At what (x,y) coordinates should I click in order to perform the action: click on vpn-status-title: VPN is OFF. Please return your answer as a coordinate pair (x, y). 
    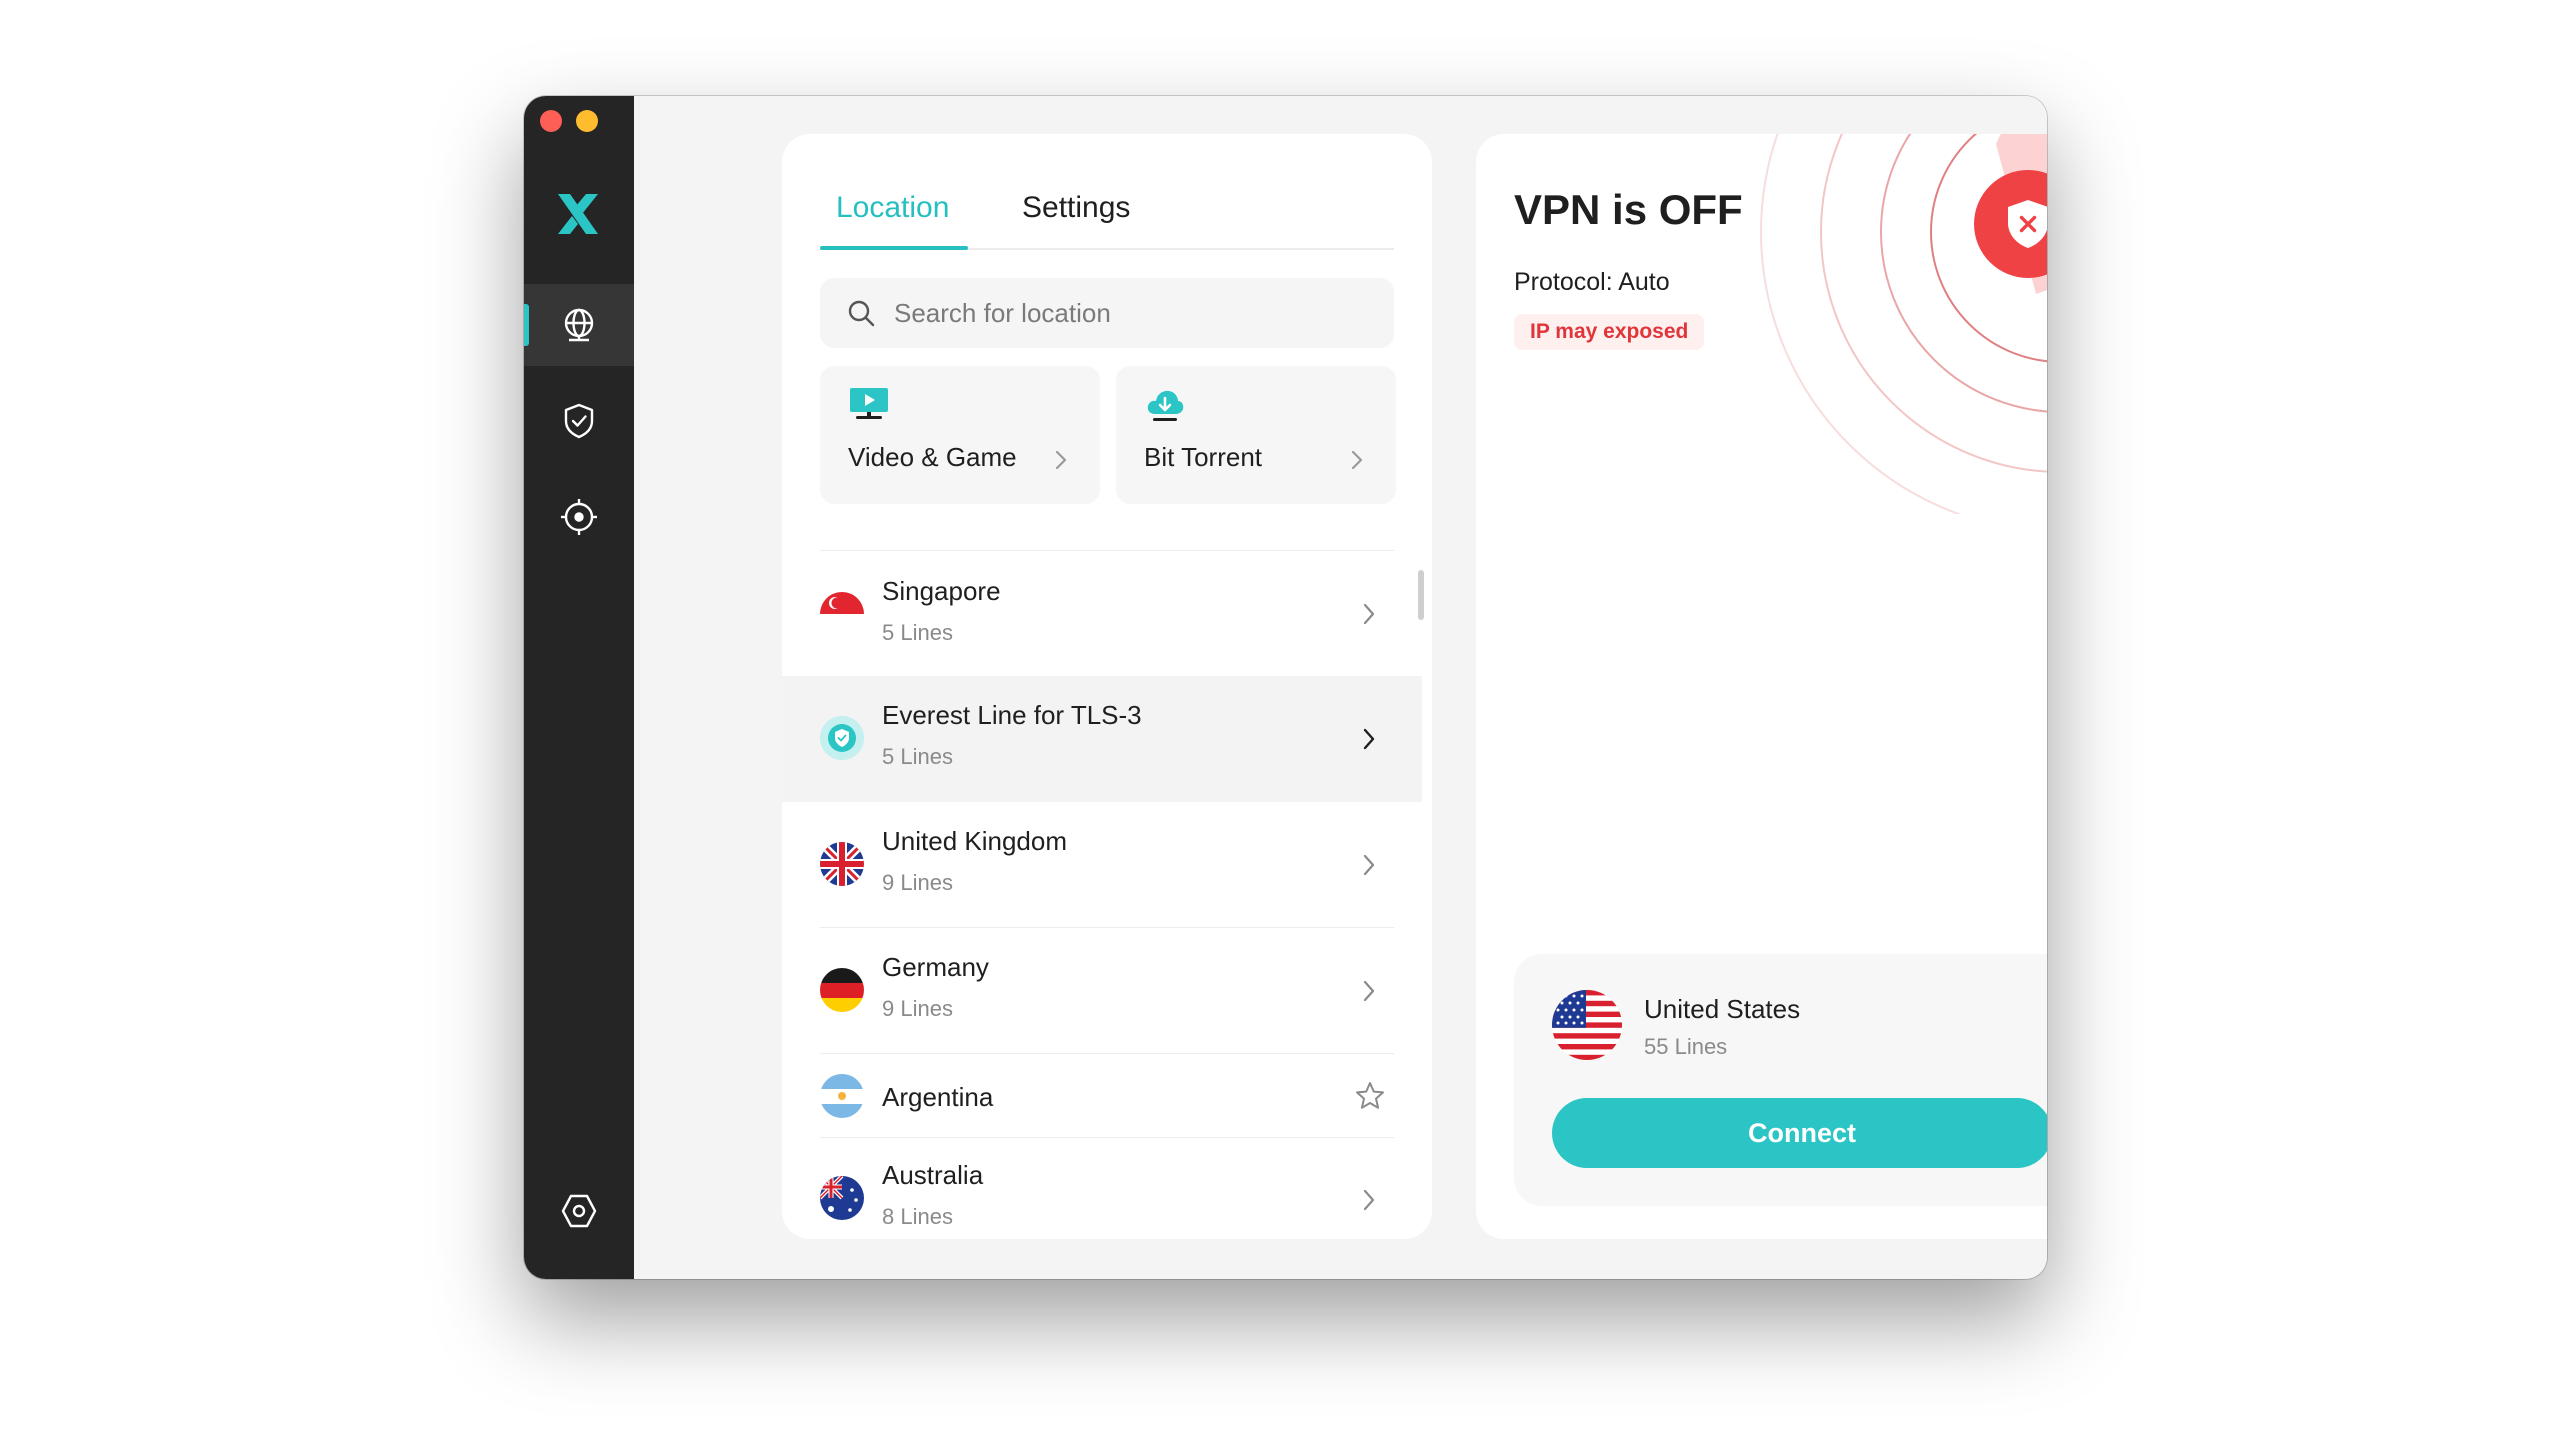
    Looking at the image, I should click on (1628, 209).